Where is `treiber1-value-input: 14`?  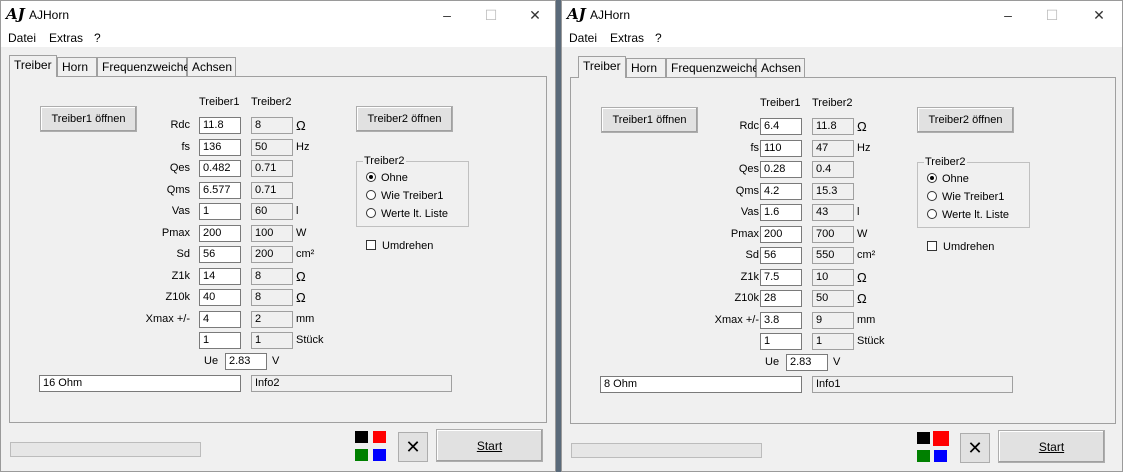 treiber1-value-input: 14 is located at coordinates (220, 276).